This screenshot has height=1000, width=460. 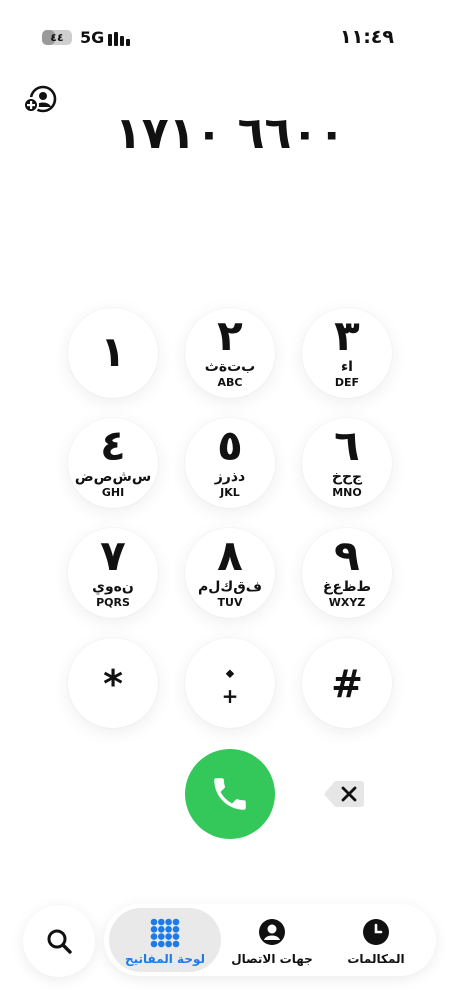 What do you see at coordinates (113, 587) in the screenshot?
I see `key-arabic-letters: ن‌ه‌و‌ي` at bounding box center [113, 587].